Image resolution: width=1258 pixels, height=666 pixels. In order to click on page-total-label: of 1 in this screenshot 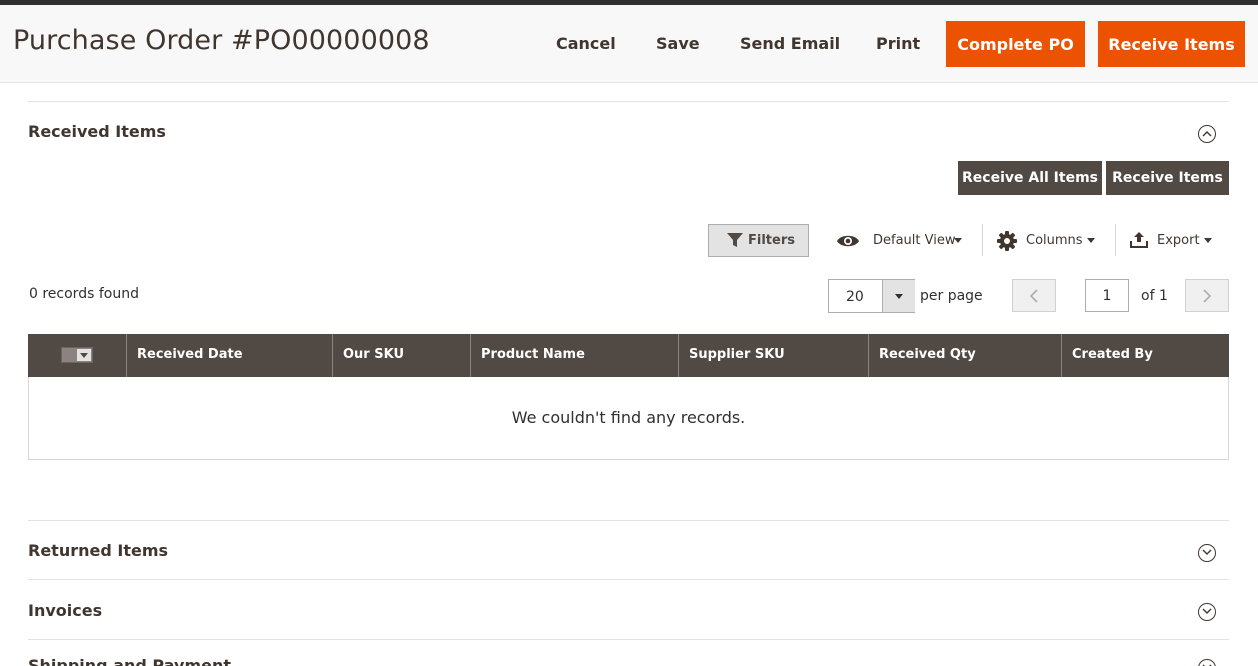, I will do `click(1154, 296)`.